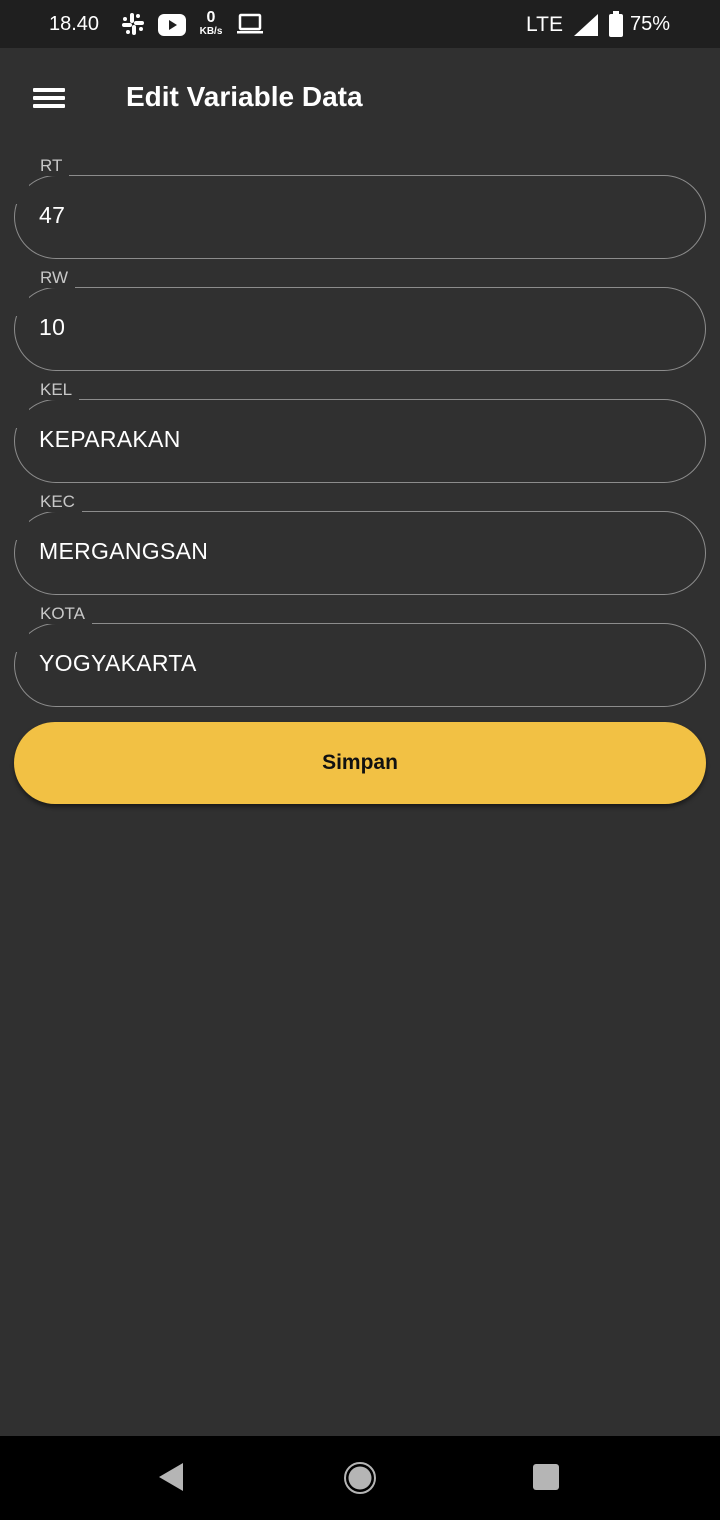 The width and height of the screenshot is (720, 1520). I want to click on rt-label: RT, so click(51, 166).